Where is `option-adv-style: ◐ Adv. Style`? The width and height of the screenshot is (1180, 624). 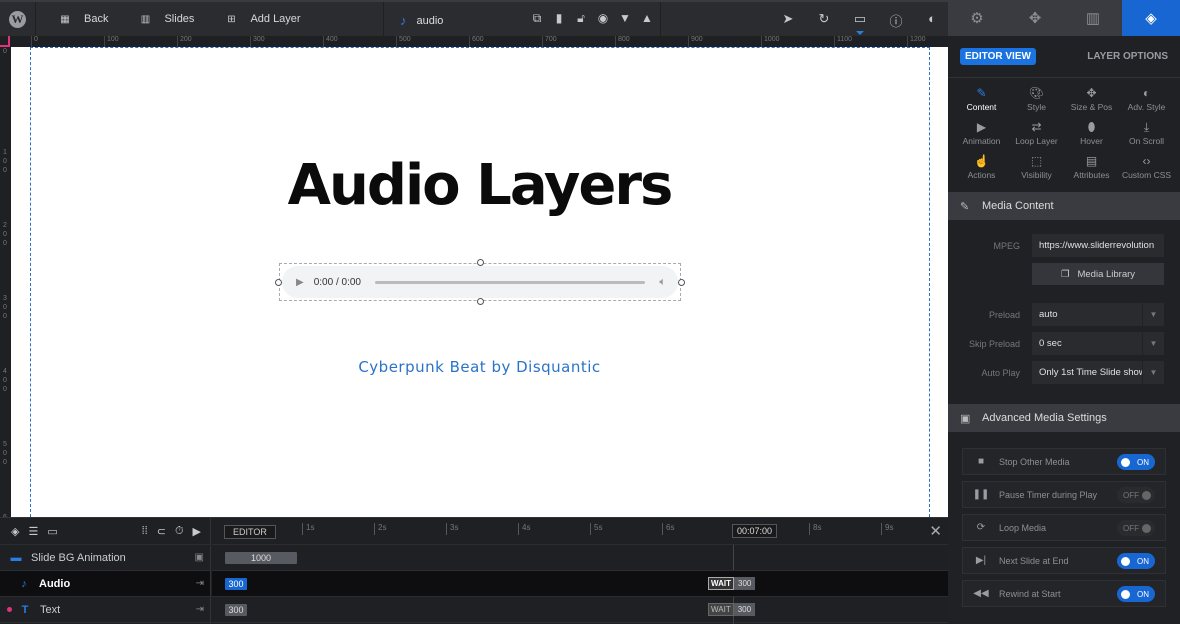 option-adv-style: ◐ Adv. Style is located at coordinates (1146, 99).